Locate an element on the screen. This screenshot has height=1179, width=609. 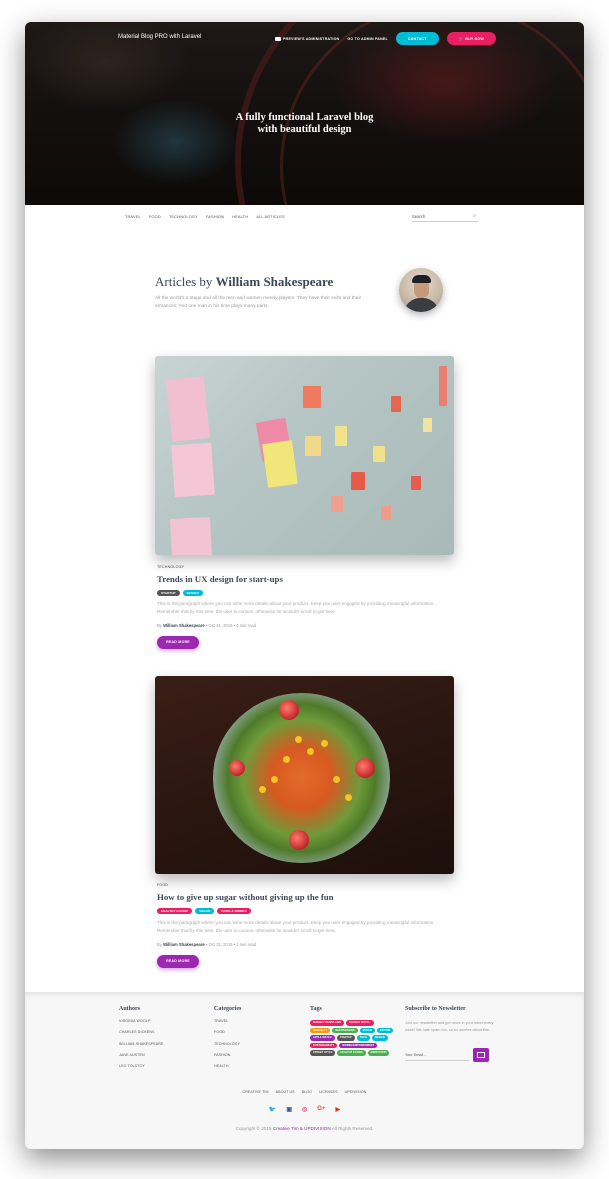
brand-link: Material Blog PRO with Laravel is located at coordinates (159, 37).